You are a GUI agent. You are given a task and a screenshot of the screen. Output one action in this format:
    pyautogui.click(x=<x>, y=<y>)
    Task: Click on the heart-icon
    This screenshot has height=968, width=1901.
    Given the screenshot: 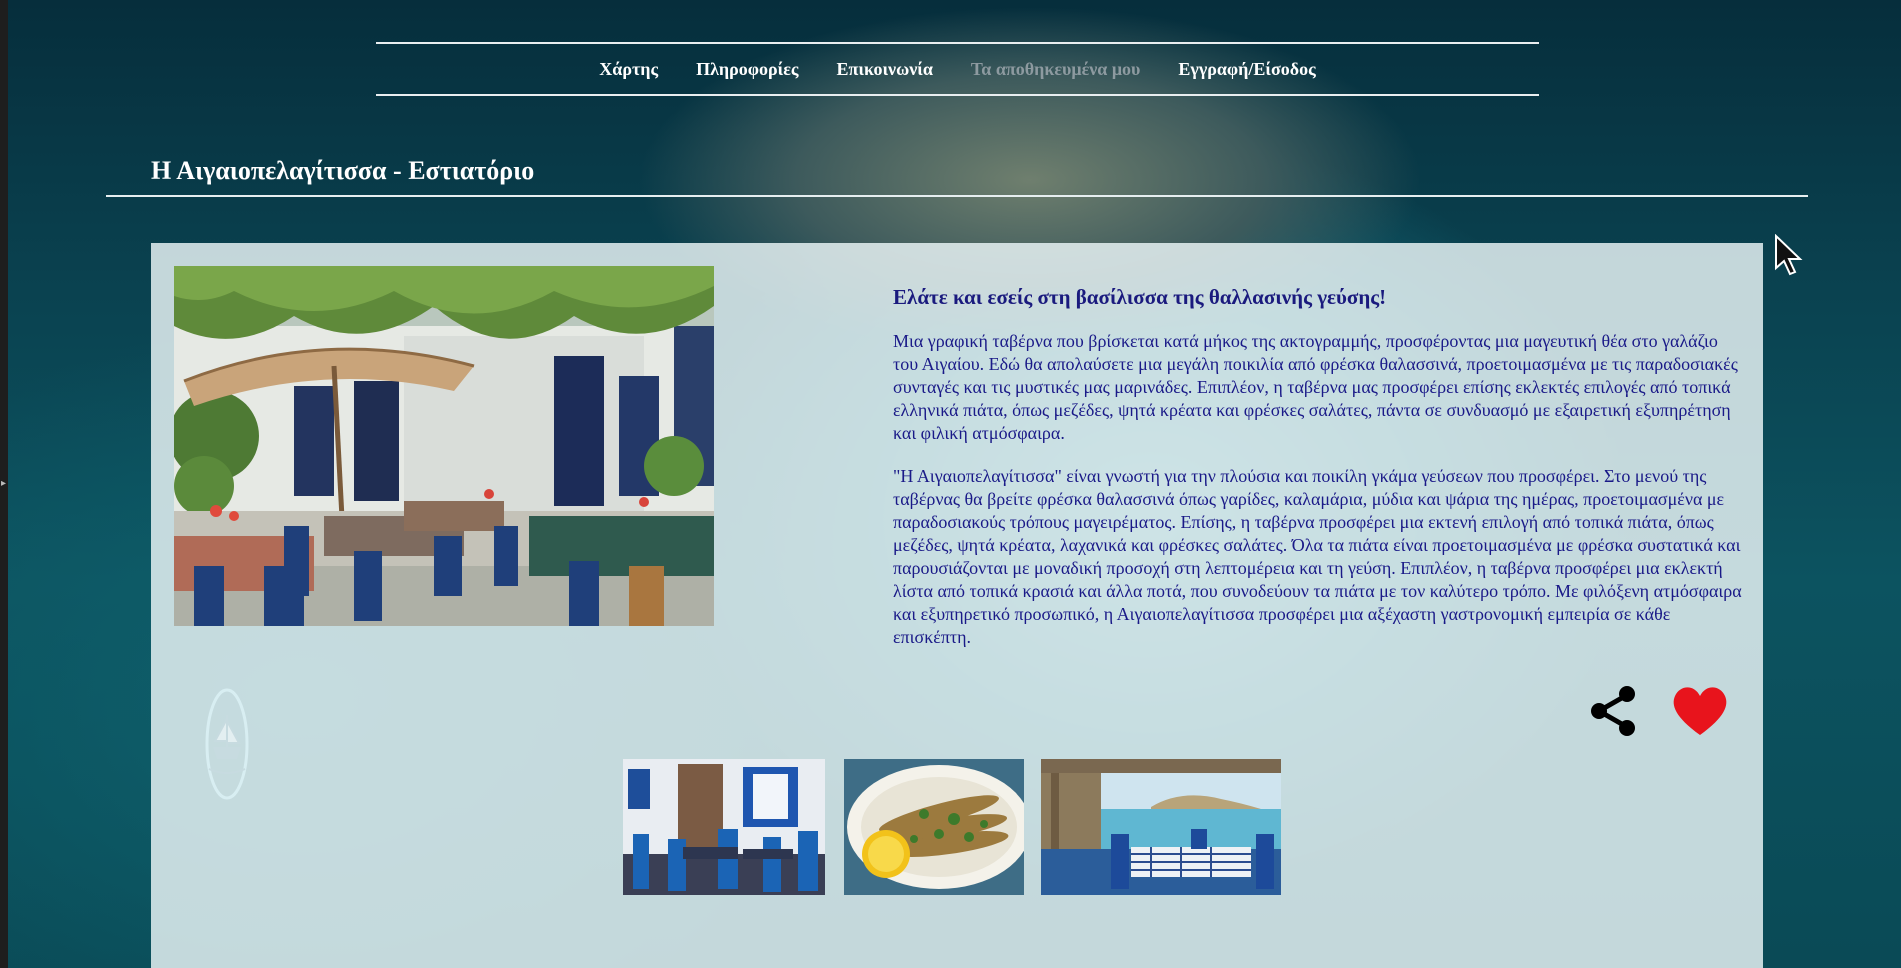 What is the action you would take?
    pyautogui.click(x=1700, y=711)
    